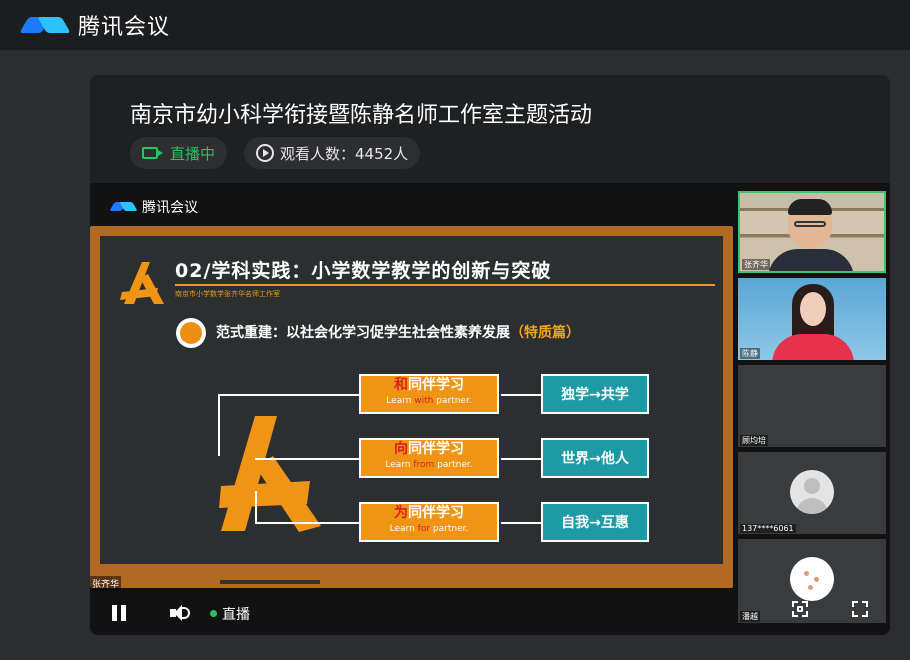  Describe the element at coordinates (436, 513) in the screenshot. I see `learn-for-text: 同伴学习` at that location.